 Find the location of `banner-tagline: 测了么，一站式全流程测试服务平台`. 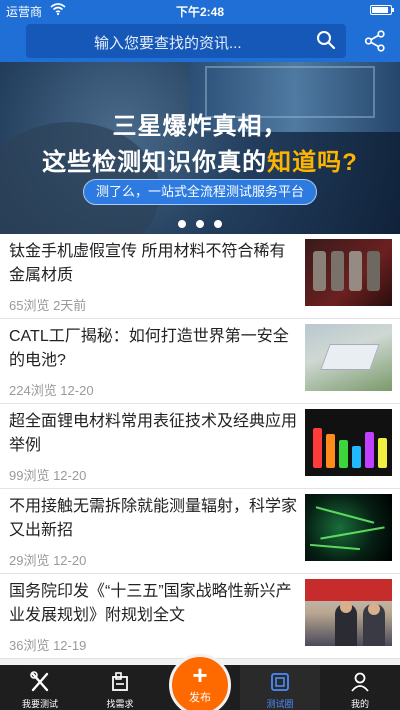

banner-tagline: 测了么，一站式全流程测试服务平台 is located at coordinates (200, 192).